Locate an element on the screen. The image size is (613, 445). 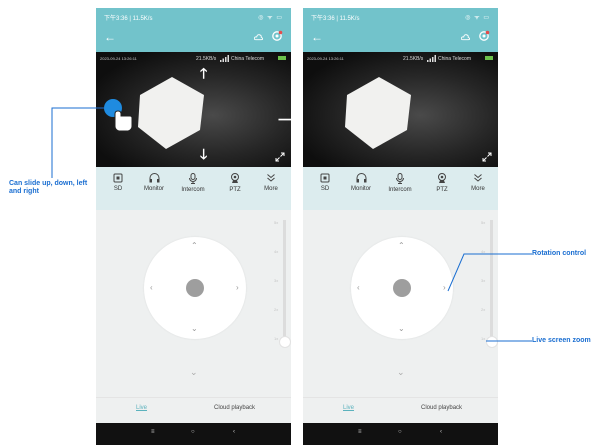
status-icons: ◎ ᯤ ▭ is located at coordinates (477, 18).